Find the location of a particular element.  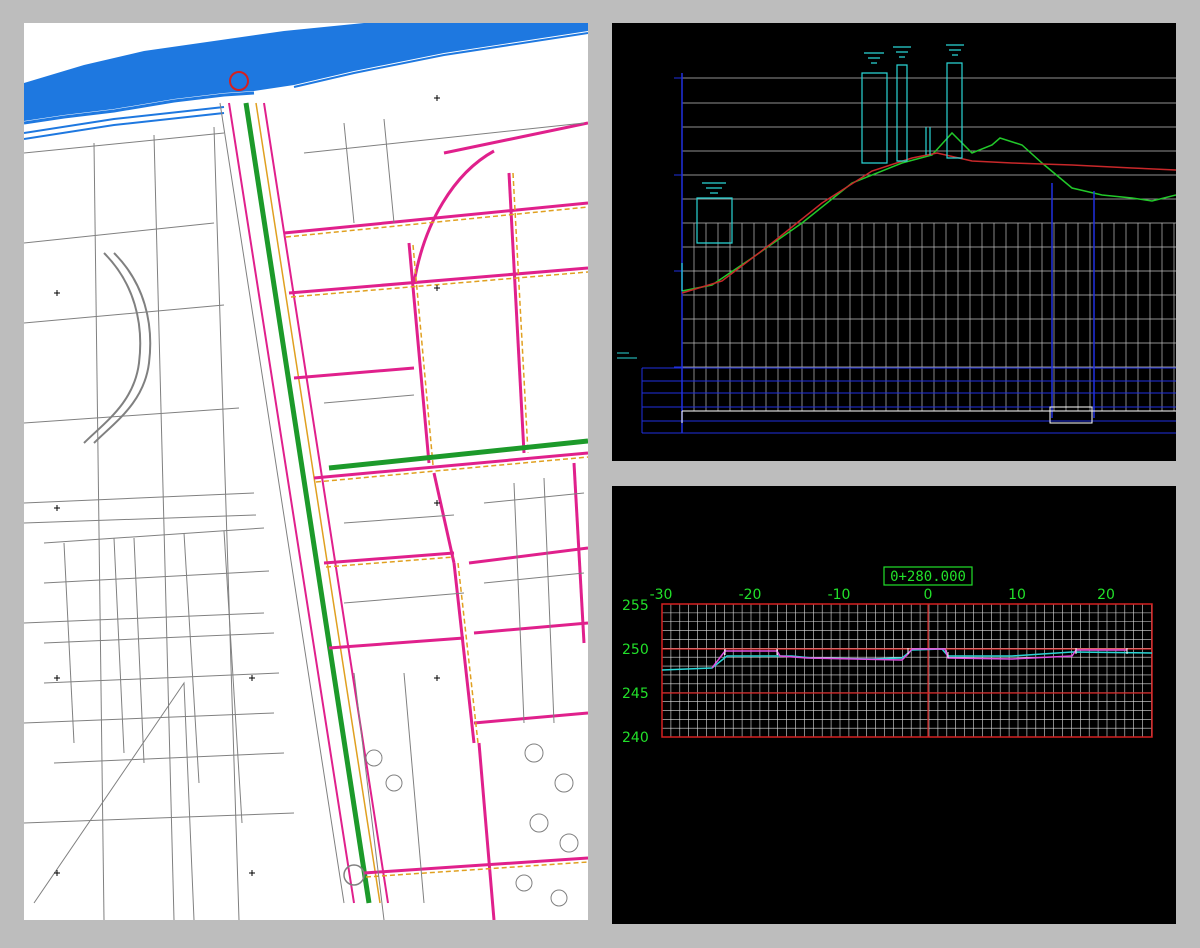

tree-symbols is located at coordinates (472, 825).